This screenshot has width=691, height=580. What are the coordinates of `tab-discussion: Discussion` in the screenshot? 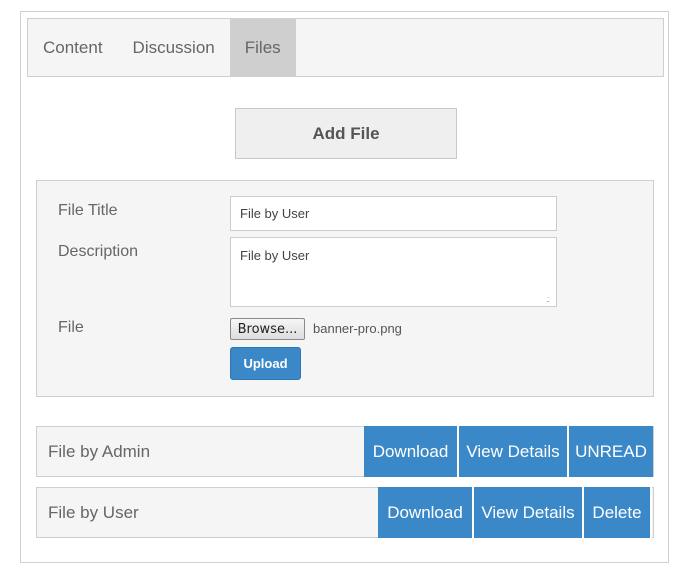 It's located at (174, 47).